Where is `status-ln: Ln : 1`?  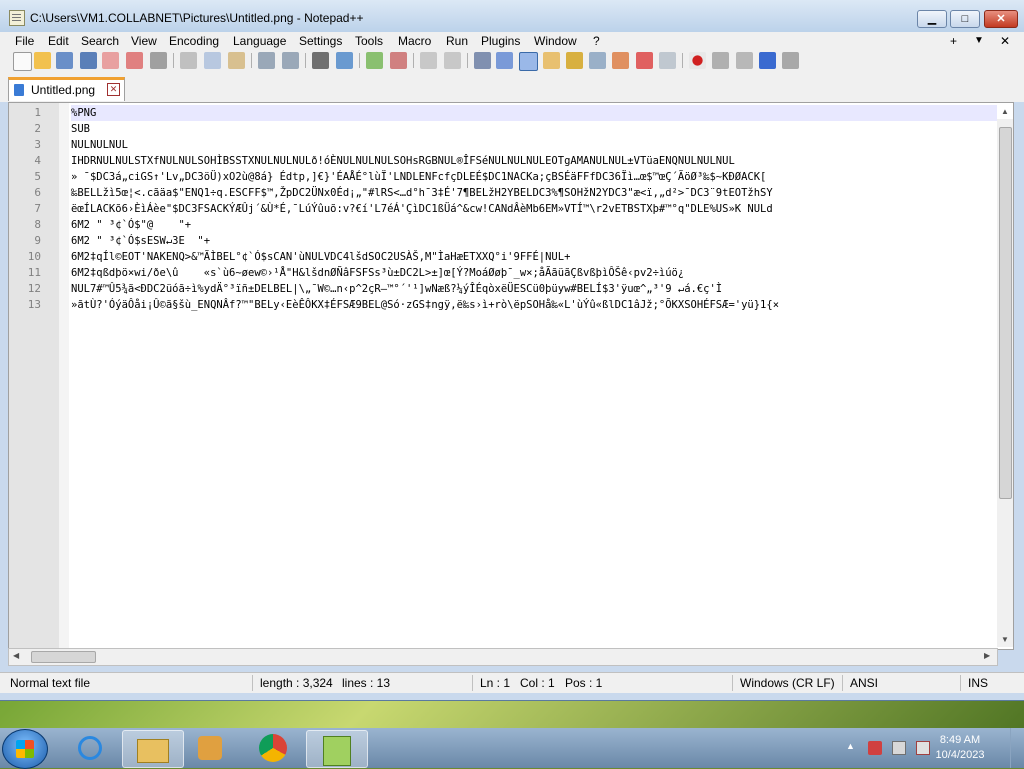
status-ln: Ln : 1 is located at coordinates (495, 683).